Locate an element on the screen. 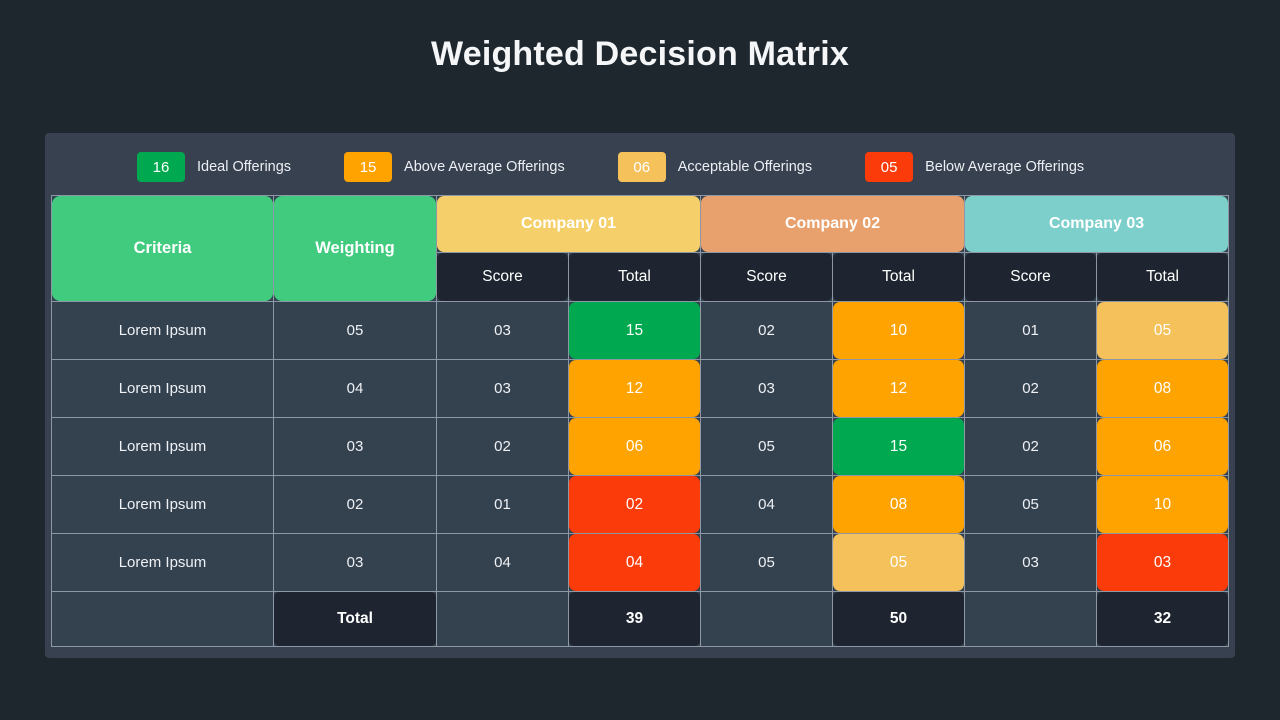  cell-total-company-03: 08 is located at coordinates (1163, 388).